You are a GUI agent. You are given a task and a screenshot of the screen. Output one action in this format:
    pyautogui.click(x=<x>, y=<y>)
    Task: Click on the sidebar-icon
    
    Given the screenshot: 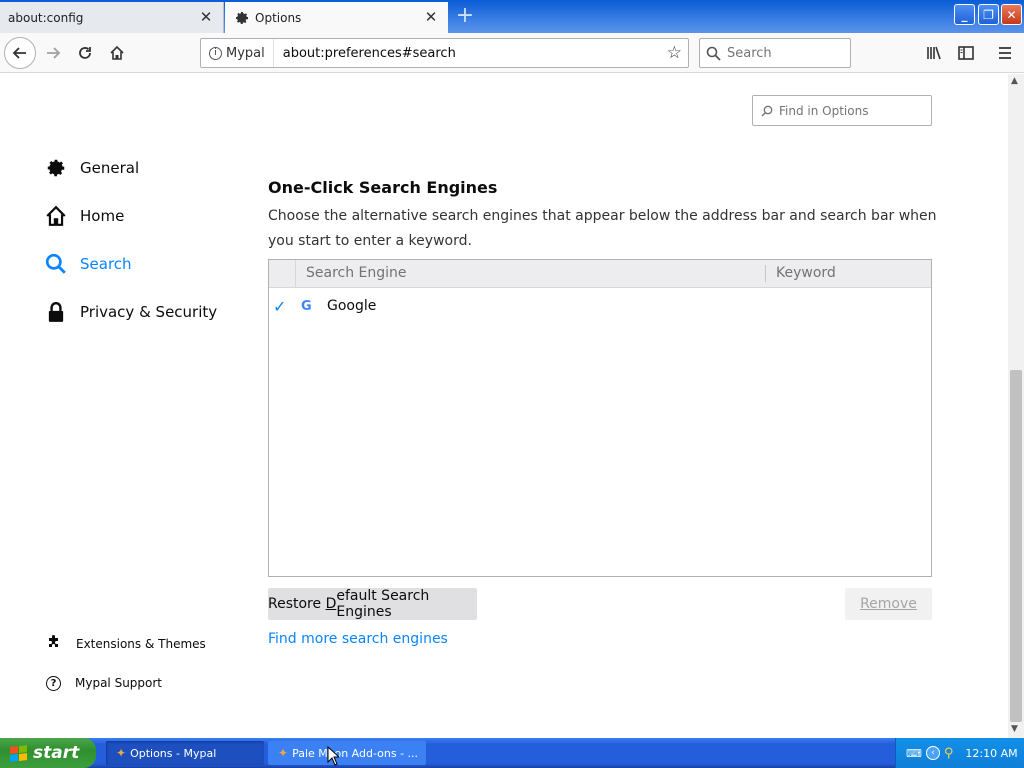 What is the action you would take?
    pyautogui.click(x=966, y=53)
    